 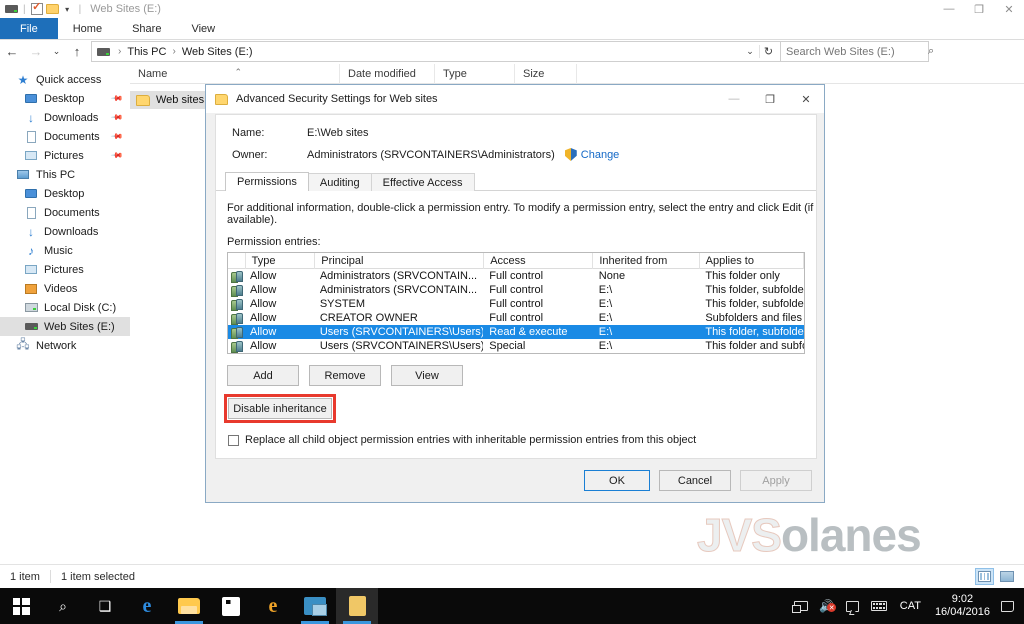 I want to click on column-header-name: Name ⌃, so click(x=235, y=73).